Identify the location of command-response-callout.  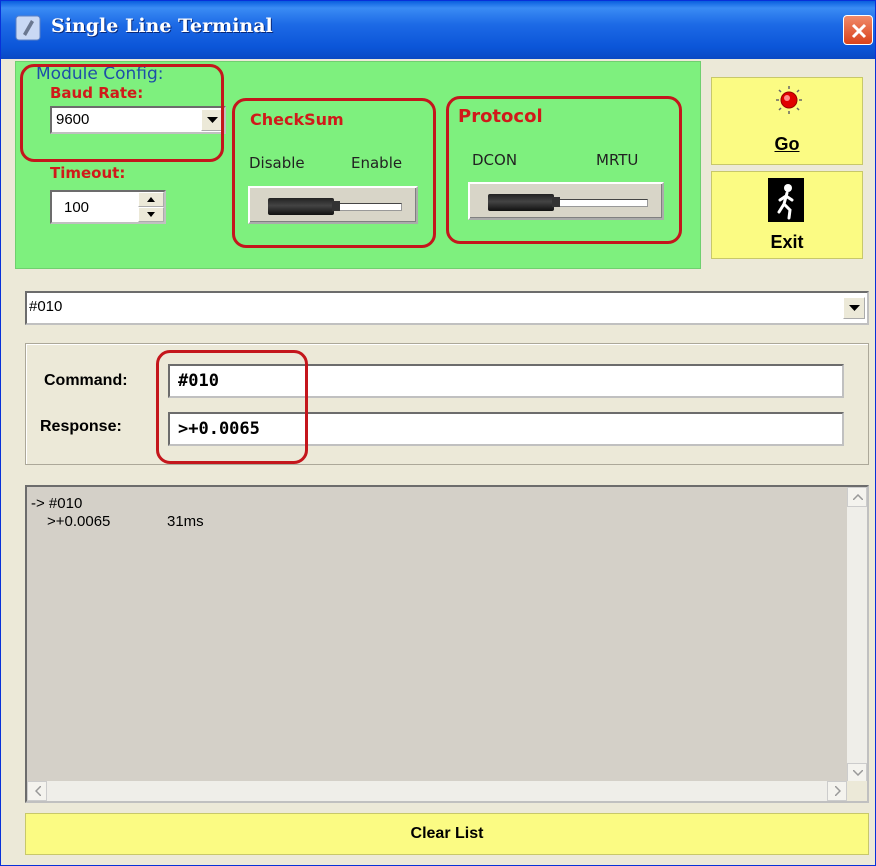
(232, 407).